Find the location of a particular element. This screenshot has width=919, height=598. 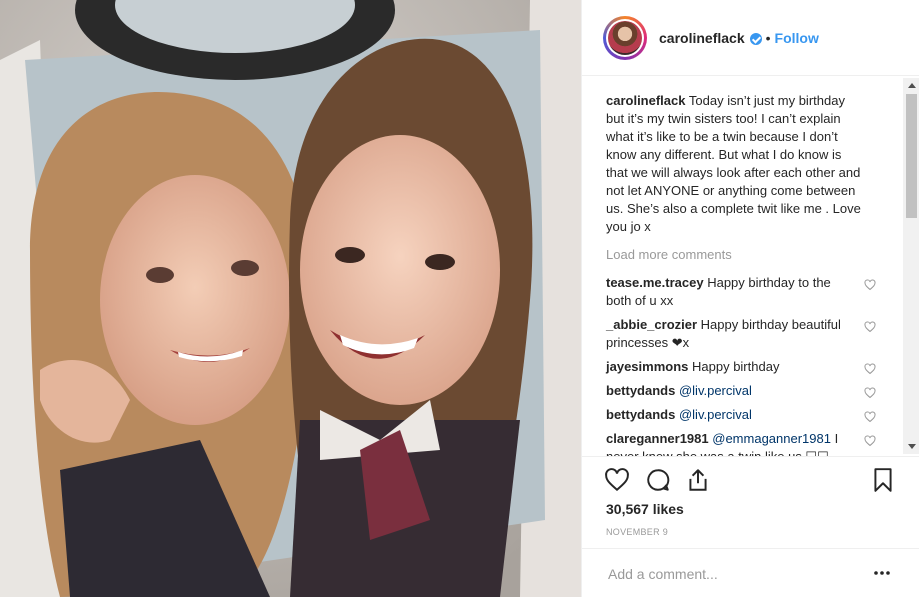

comment-username: clareganner1981 is located at coordinates (657, 438).